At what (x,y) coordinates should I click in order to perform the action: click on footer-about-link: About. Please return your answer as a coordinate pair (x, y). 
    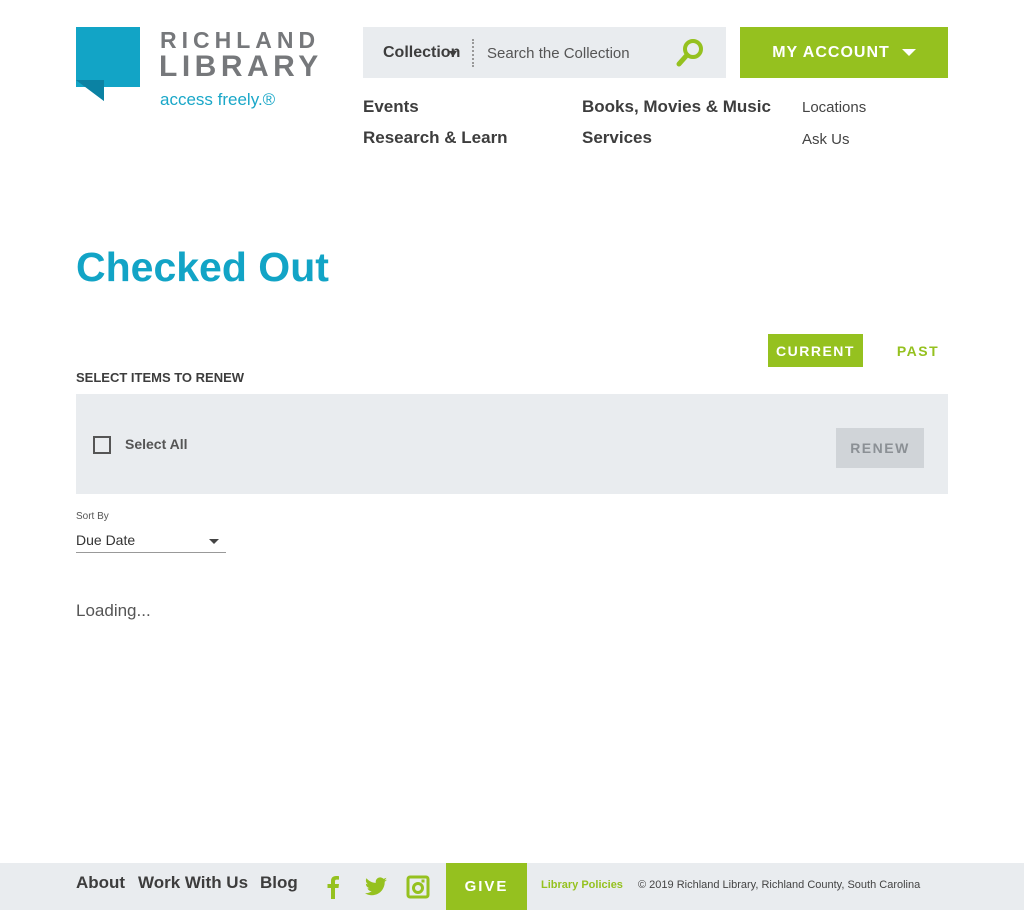
    Looking at the image, I should click on (100, 883).